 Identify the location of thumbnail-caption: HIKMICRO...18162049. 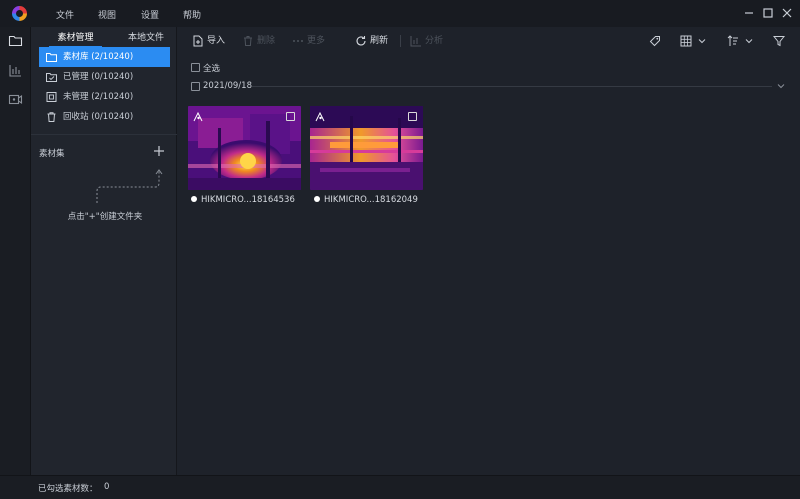
(366, 200).